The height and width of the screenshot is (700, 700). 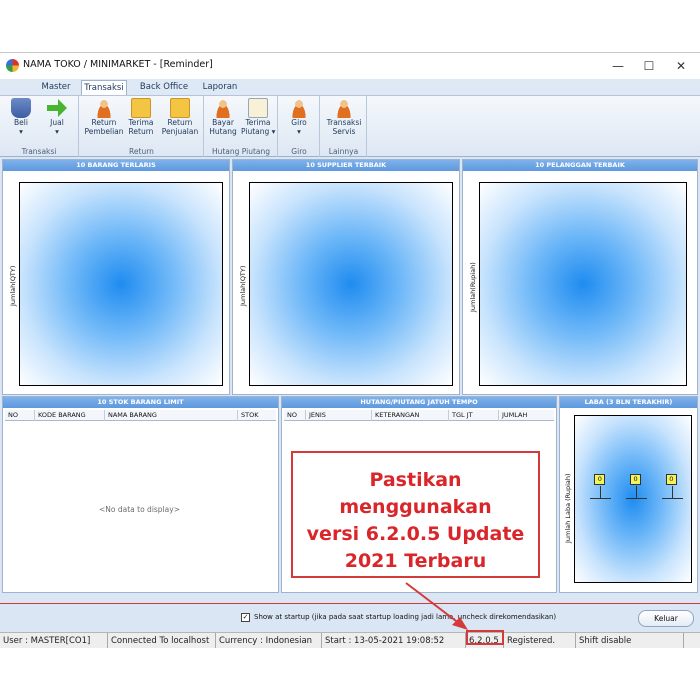 What do you see at coordinates (258, 122) in the screenshot?
I see `terima-piutang-label: Terima` at bounding box center [258, 122].